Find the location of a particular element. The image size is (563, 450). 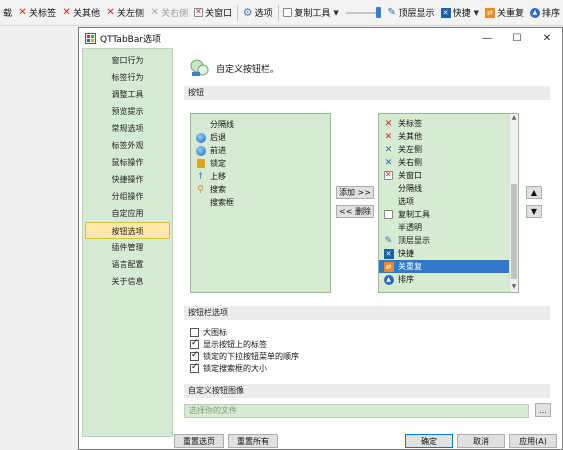

sidebar-item-groups: 分组操作 is located at coordinates (127, 196).